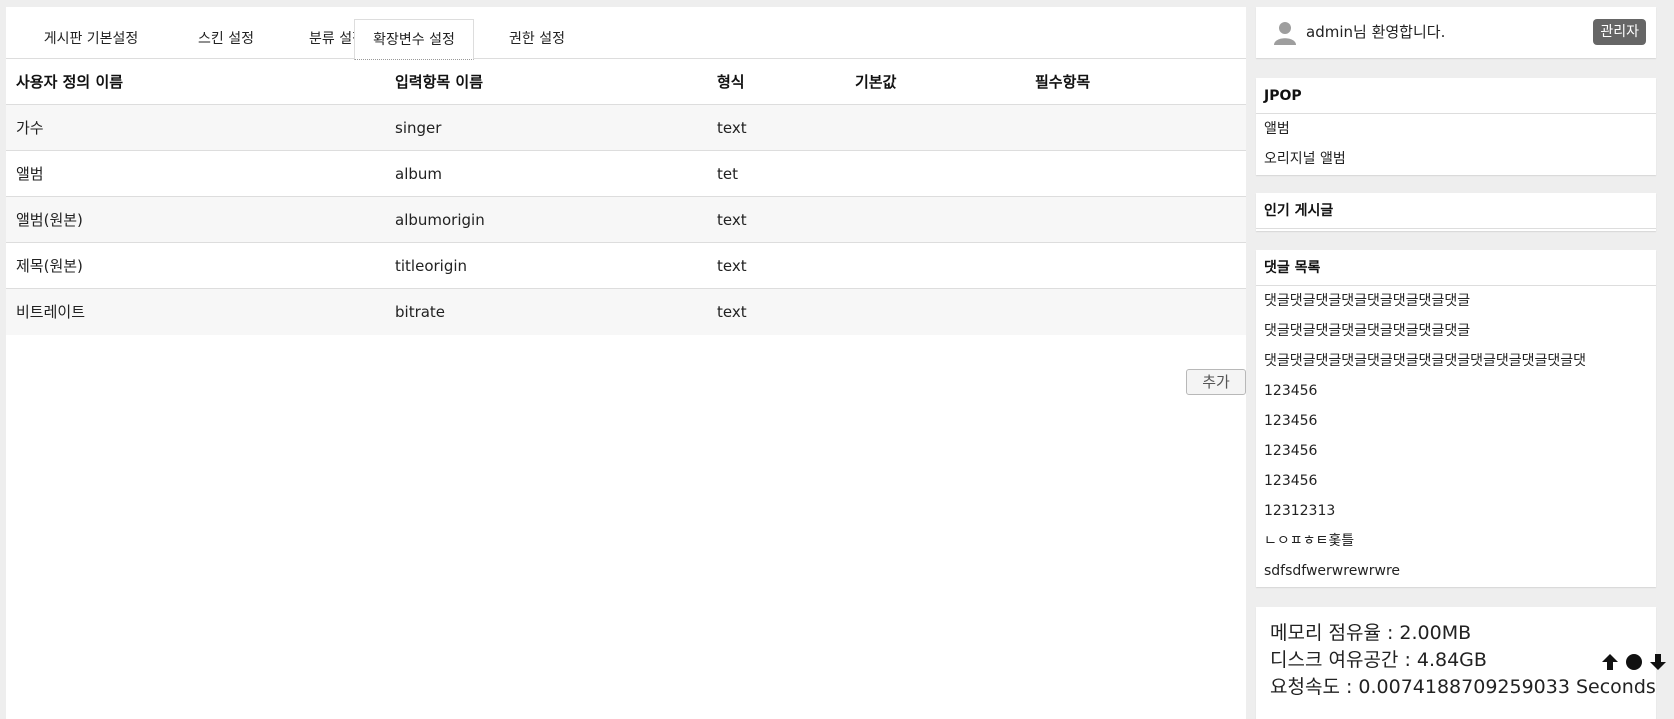 Image resolution: width=1674 pixels, height=719 pixels. Describe the element at coordinates (30, 128) in the screenshot. I see `cell-custom-name: 가수` at that location.